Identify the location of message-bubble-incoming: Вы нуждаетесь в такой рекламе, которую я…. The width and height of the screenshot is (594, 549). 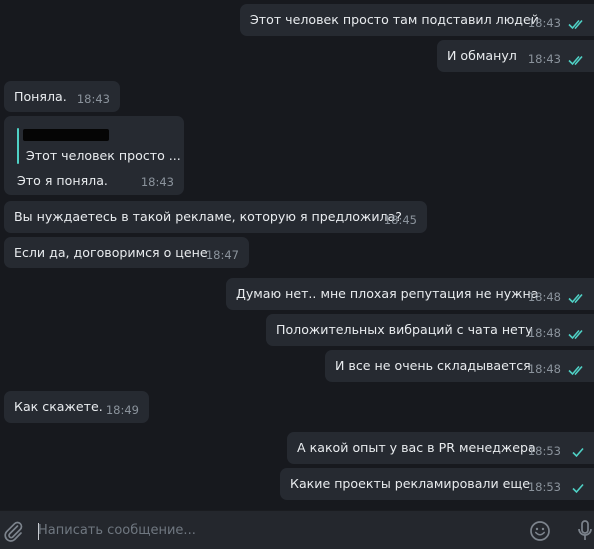
(215, 217).